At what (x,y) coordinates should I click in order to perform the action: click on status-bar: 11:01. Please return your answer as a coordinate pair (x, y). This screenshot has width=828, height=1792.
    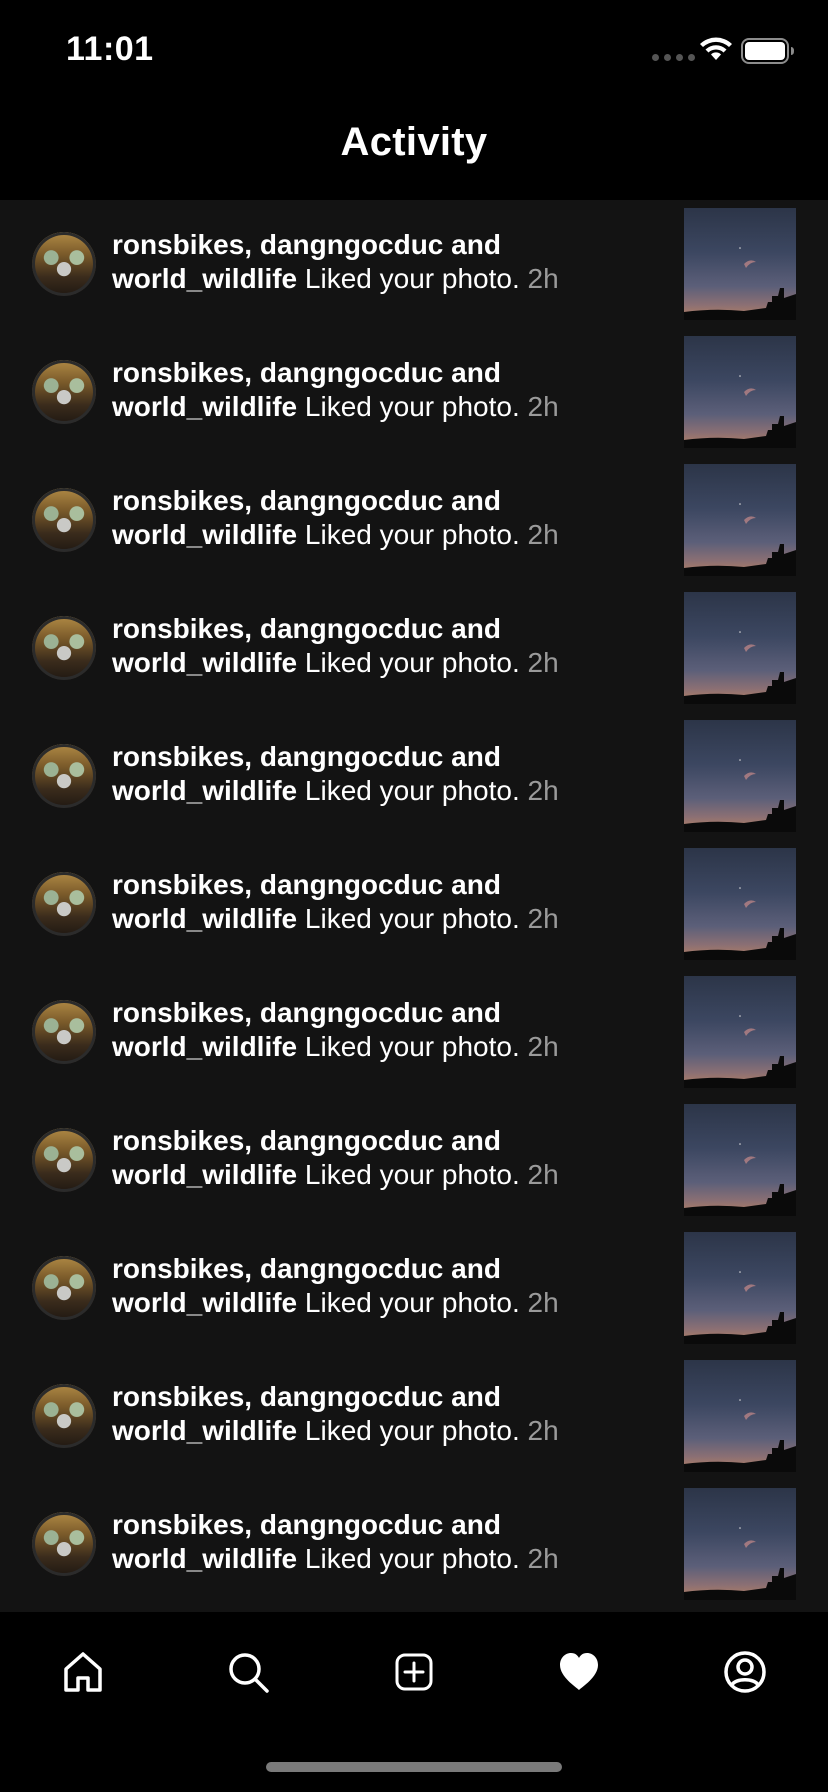
    Looking at the image, I should click on (414, 50).